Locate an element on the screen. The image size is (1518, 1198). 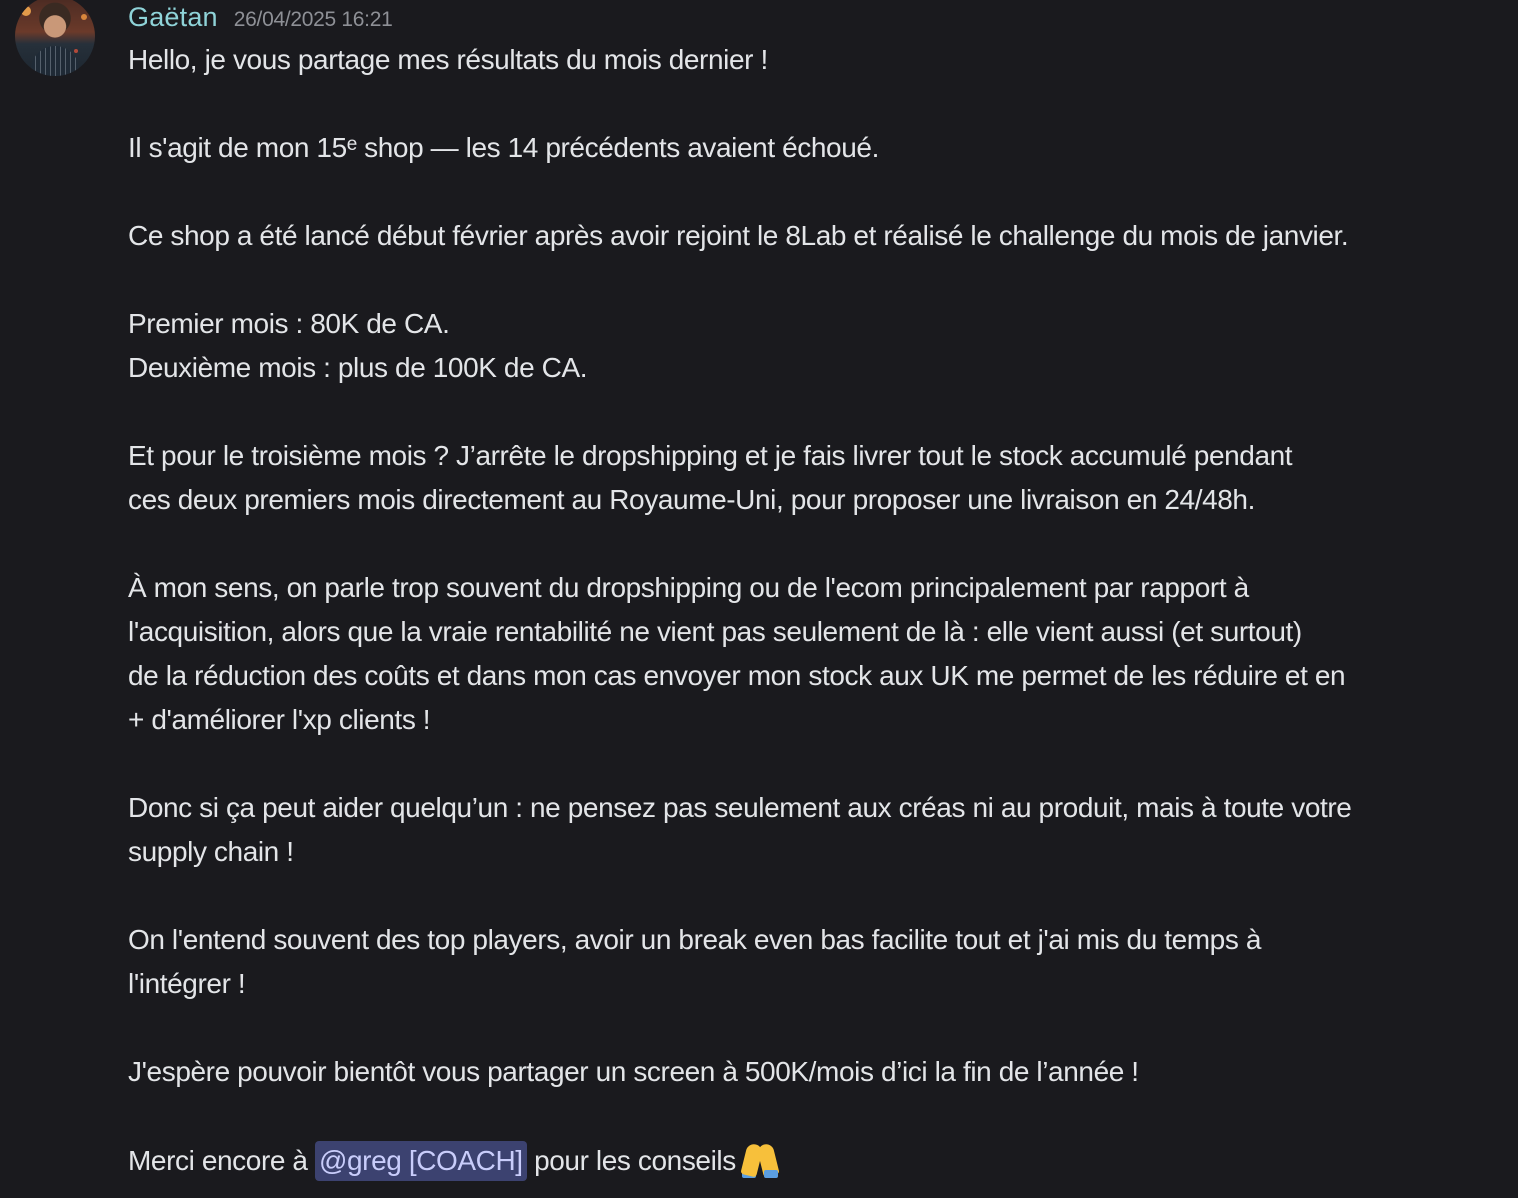
message-line: + d'améliorer l'xp clients ! is located at coordinates (279, 719).